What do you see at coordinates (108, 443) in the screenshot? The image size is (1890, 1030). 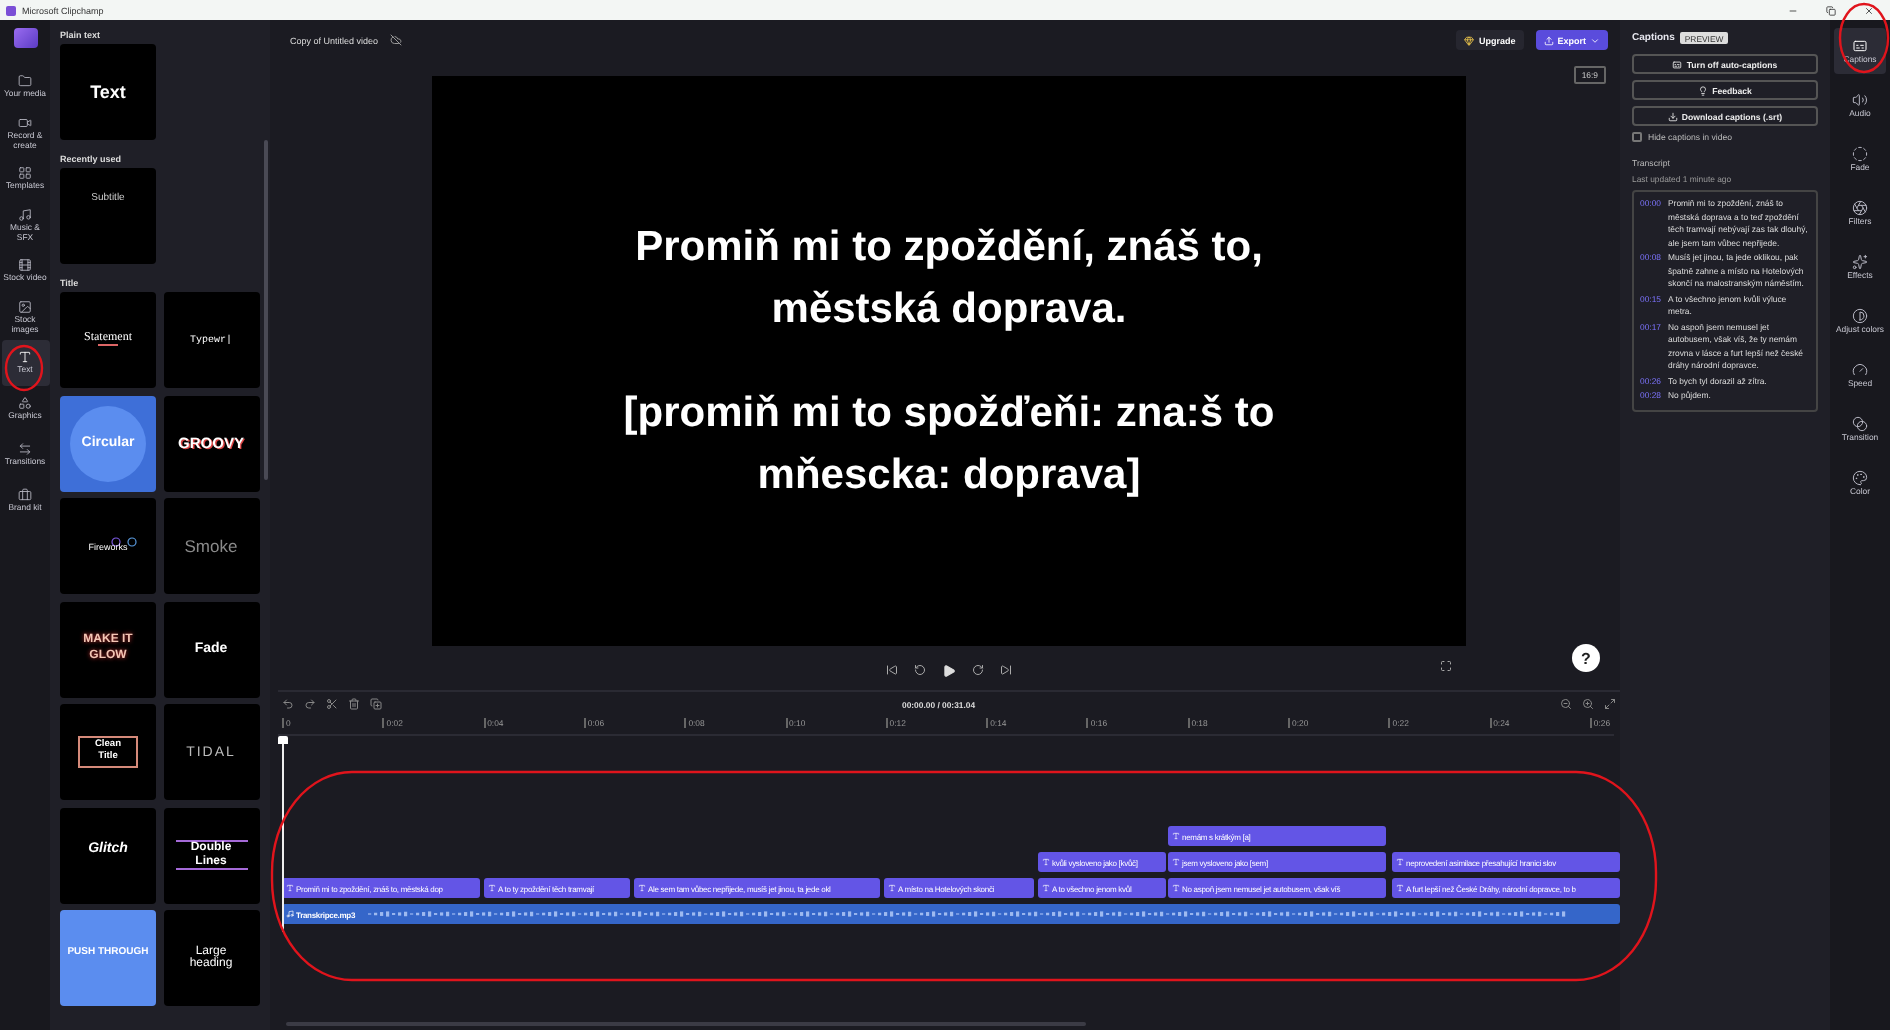 I see `circle-drawing` at bounding box center [108, 443].